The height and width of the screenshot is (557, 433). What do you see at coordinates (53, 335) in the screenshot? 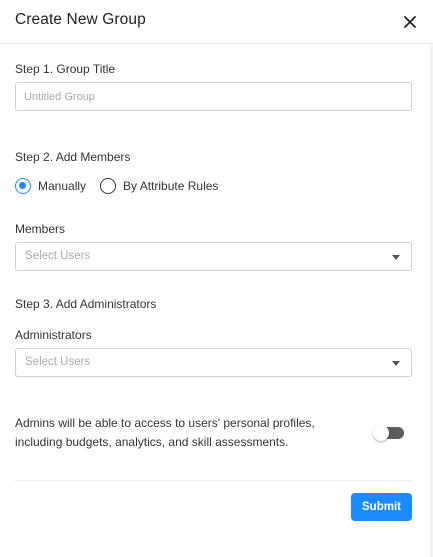
I see `administrators-label: Administrators` at bounding box center [53, 335].